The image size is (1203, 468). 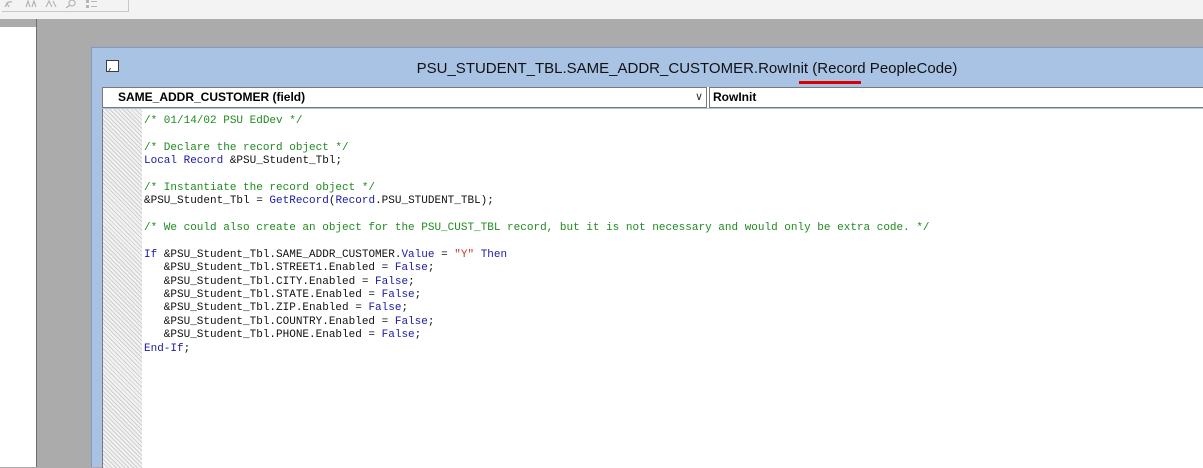 What do you see at coordinates (537, 188) in the screenshot?
I see `code-line: /* Instantiate the record object */` at bounding box center [537, 188].